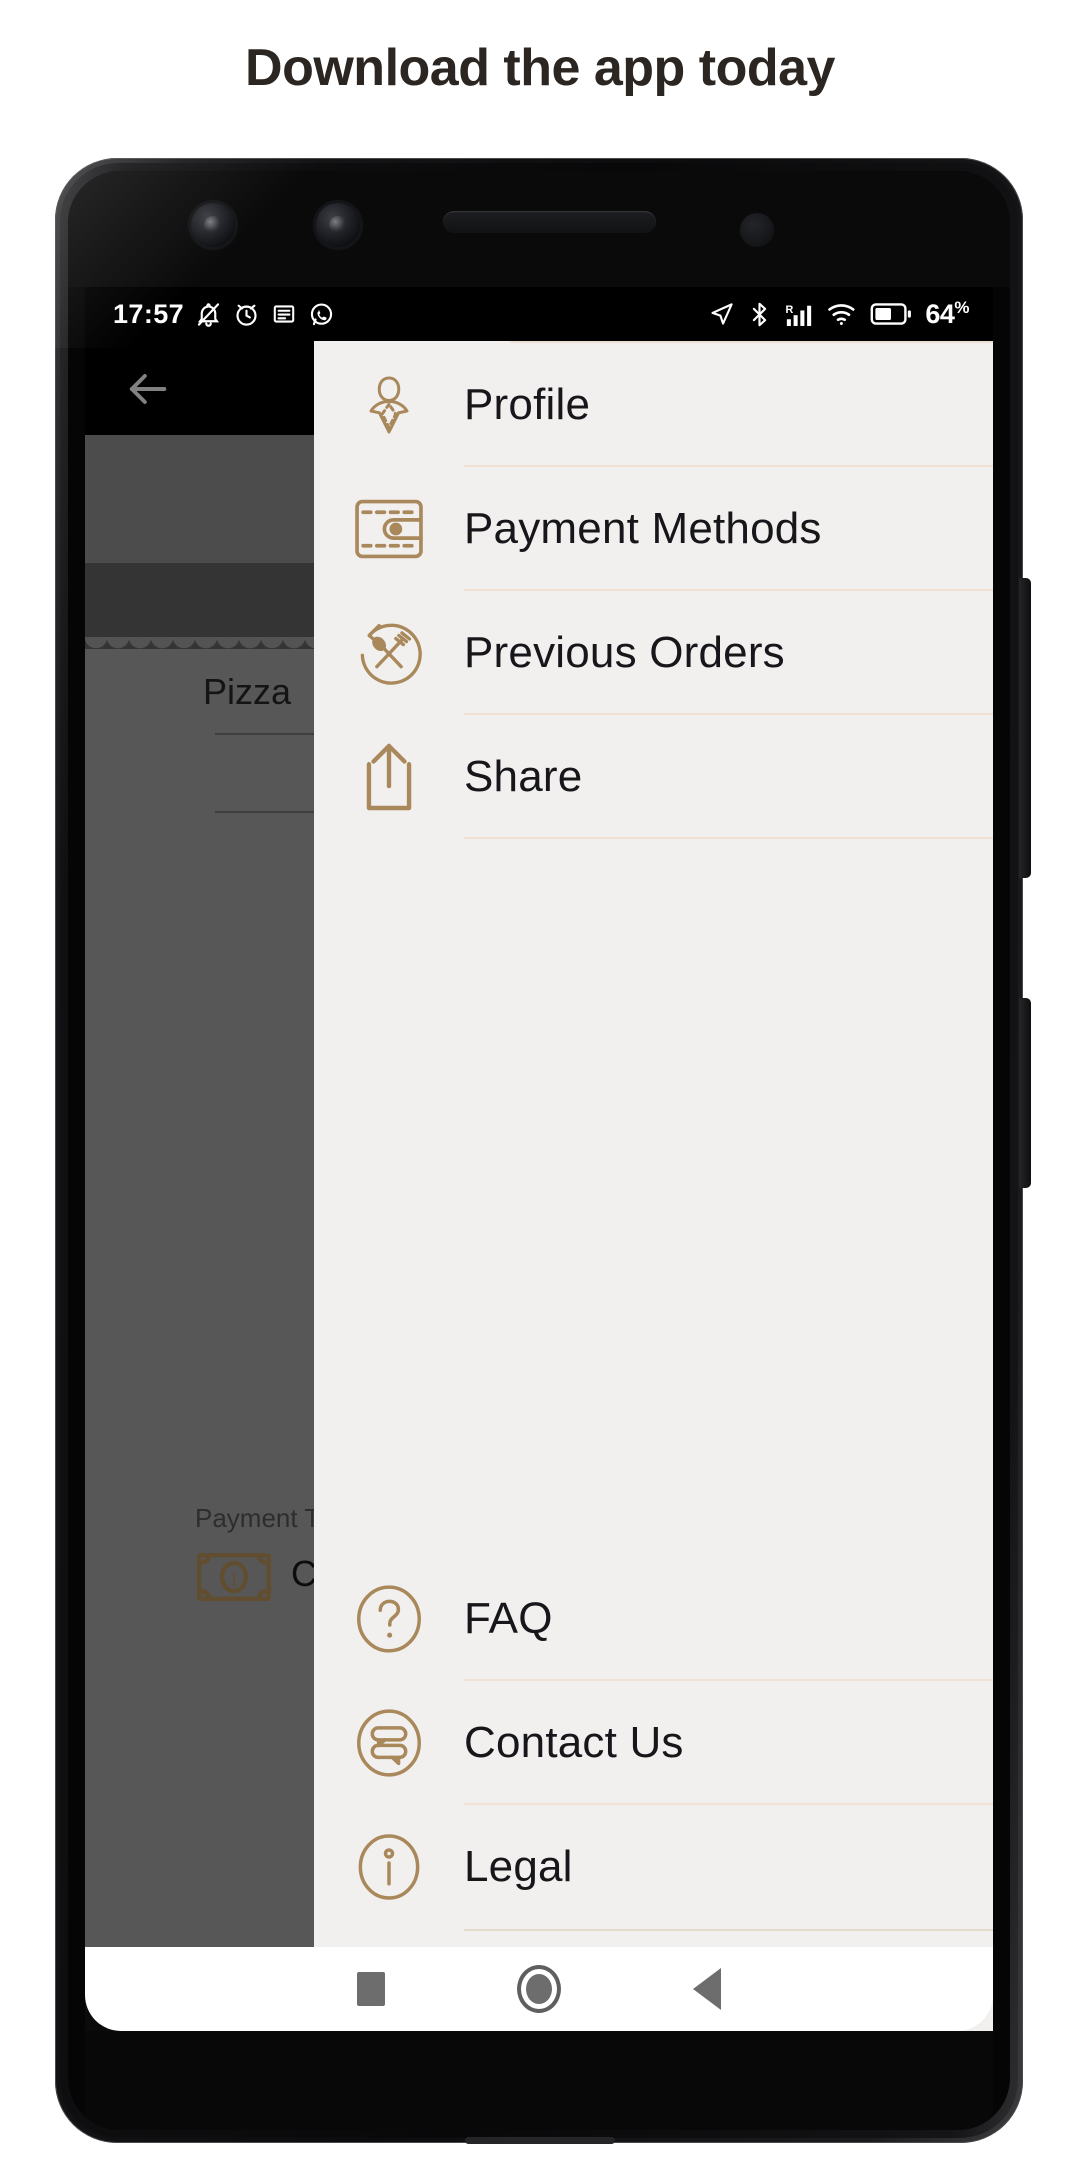  I want to click on android-navigation-bar, so click(539, 1989).